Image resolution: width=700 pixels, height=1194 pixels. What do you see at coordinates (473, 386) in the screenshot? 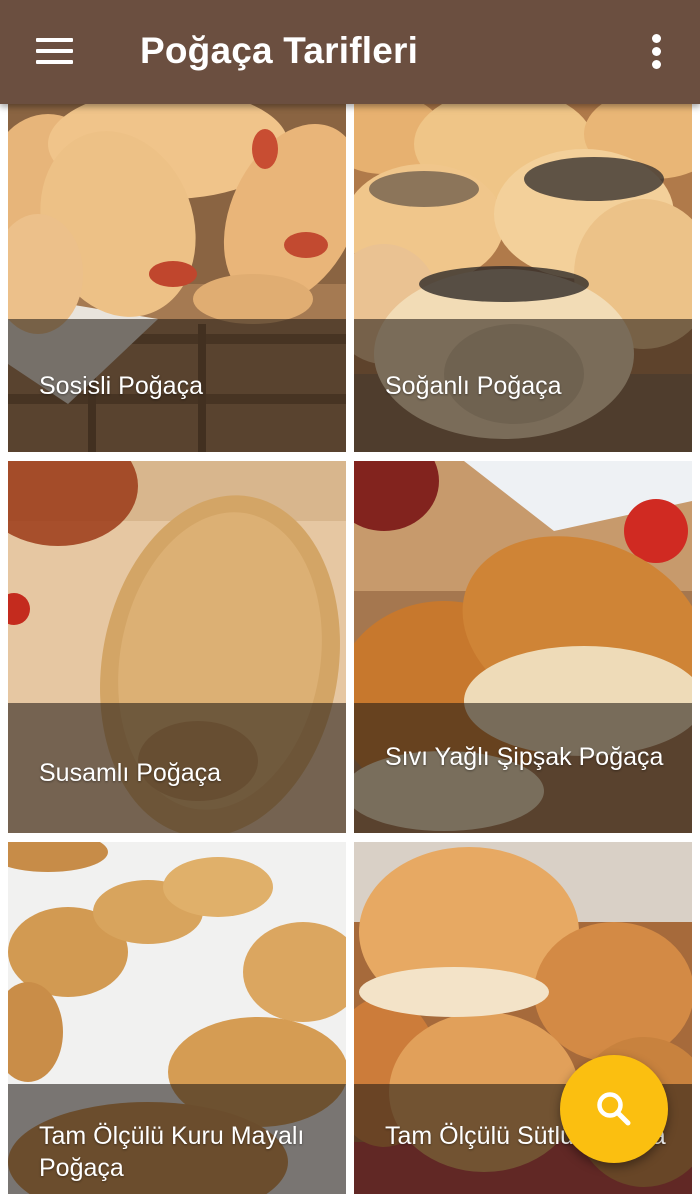
I see `recipe-title: Soğanlı Poğaça` at bounding box center [473, 386].